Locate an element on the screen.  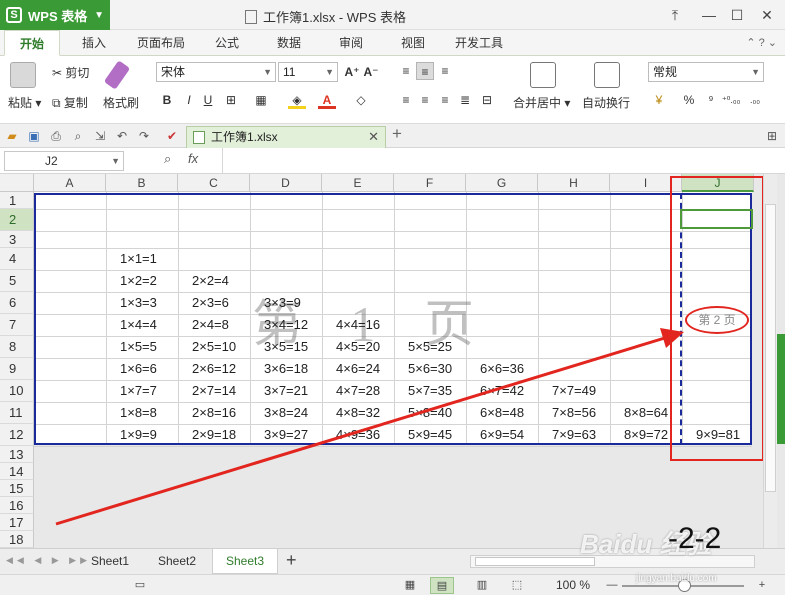
clear-format-icon: ◇ is located at coordinates (361, 100).